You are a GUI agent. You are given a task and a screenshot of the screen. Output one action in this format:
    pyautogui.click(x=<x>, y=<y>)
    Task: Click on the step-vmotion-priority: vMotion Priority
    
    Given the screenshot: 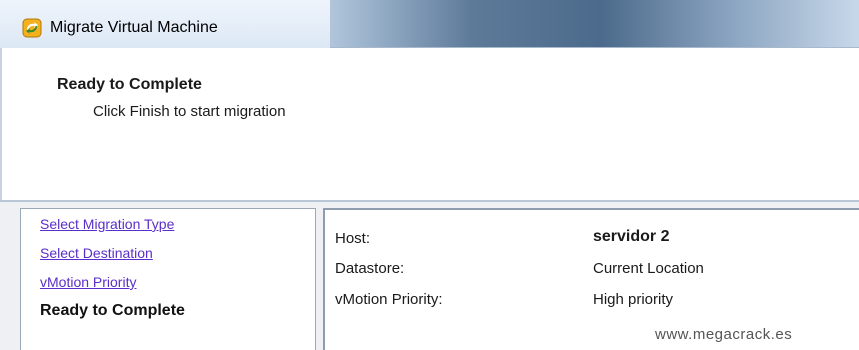 What is the action you would take?
    pyautogui.click(x=88, y=282)
    